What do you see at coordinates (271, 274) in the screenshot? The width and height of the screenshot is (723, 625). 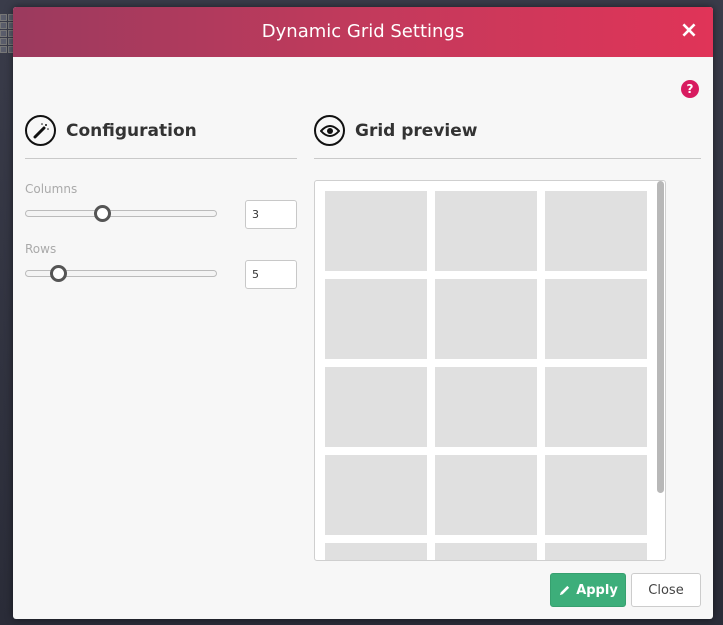 I see `rows-input` at bounding box center [271, 274].